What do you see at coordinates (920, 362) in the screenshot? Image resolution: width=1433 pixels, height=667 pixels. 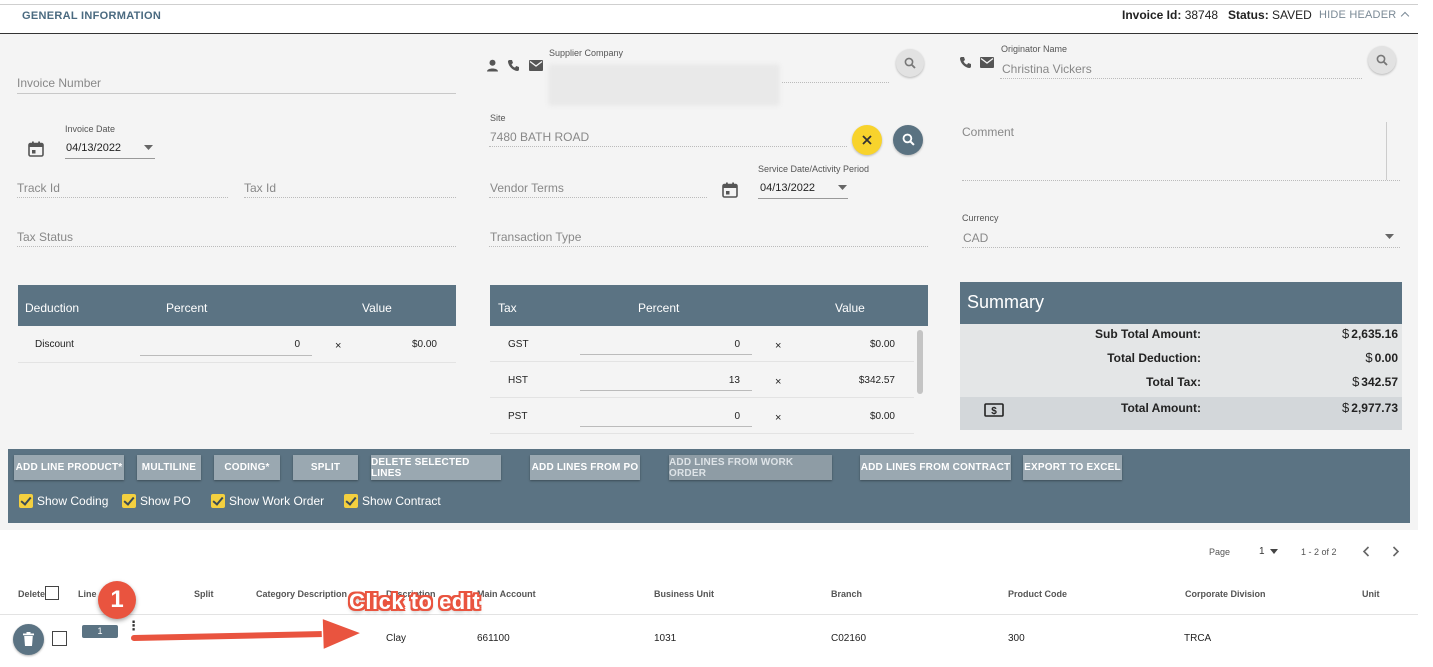 I see `tax-table-scrollbar` at bounding box center [920, 362].